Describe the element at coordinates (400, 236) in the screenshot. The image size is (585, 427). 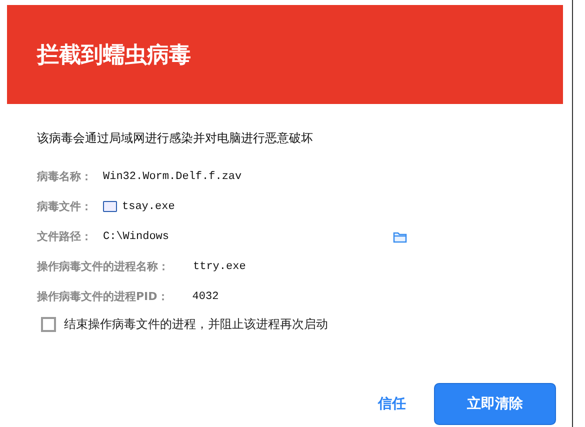
I see `folder-icon` at that location.